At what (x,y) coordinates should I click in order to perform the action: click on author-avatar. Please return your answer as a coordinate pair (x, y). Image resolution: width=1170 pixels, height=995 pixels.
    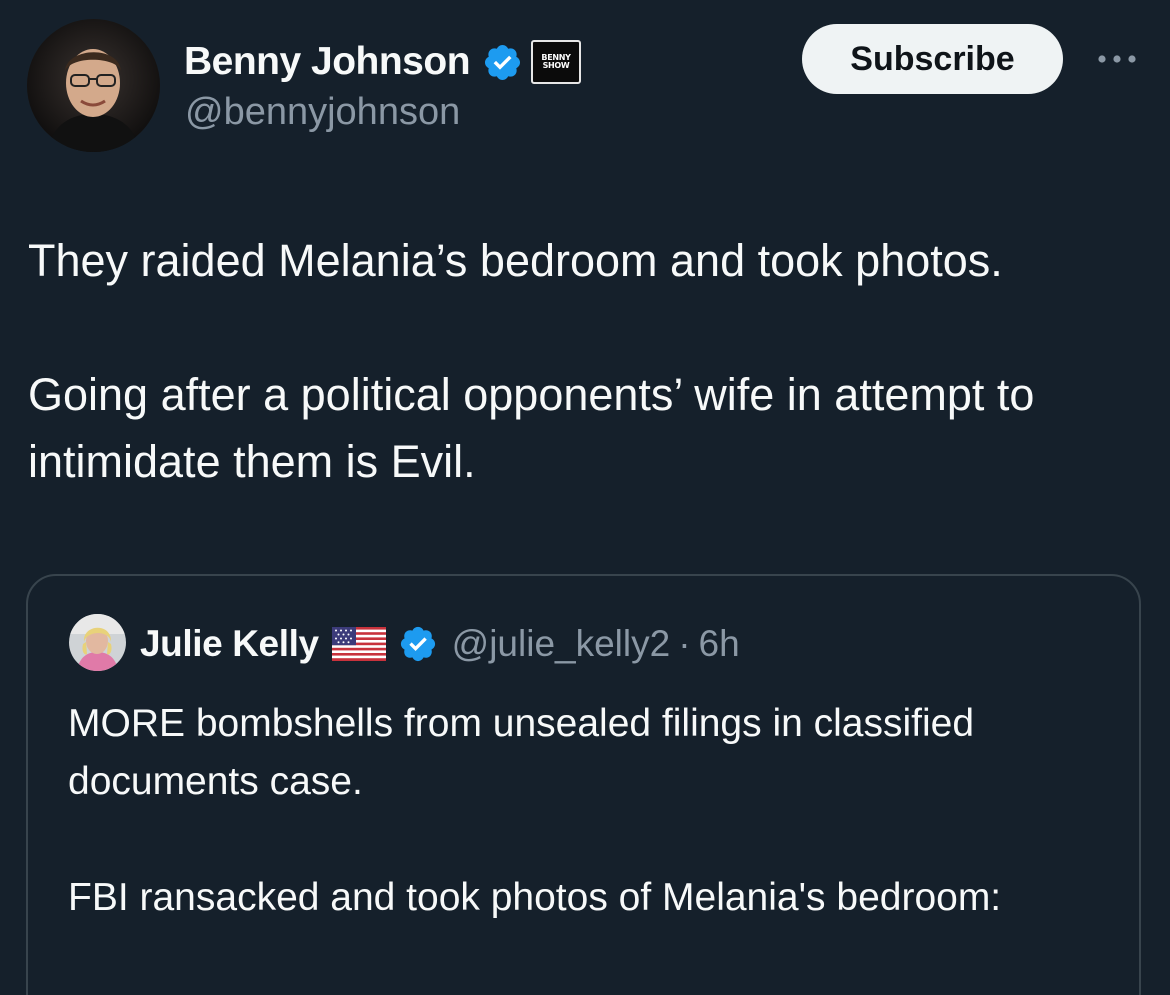
    Looking at the image, I should click on (93, 85).